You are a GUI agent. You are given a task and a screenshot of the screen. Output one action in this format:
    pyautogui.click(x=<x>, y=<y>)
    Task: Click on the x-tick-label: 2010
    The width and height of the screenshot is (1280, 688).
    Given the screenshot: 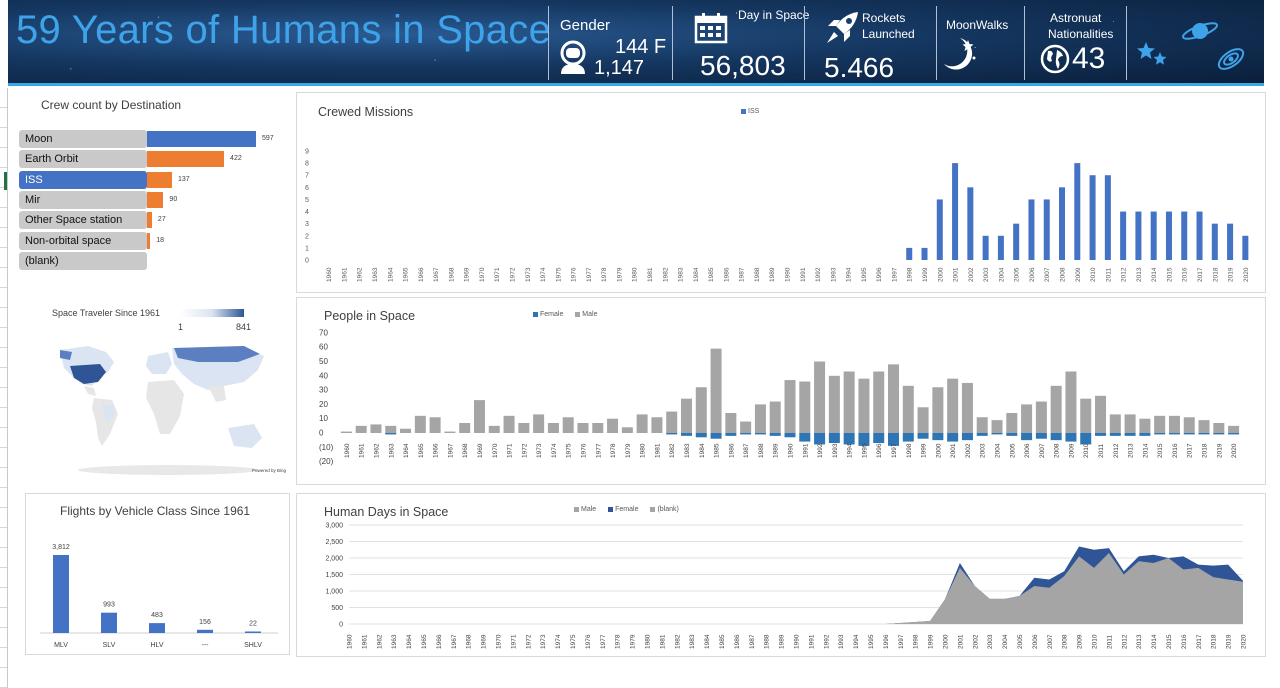 What is the action you would take?
    pyautogui.click(x=1093, y=274)
    